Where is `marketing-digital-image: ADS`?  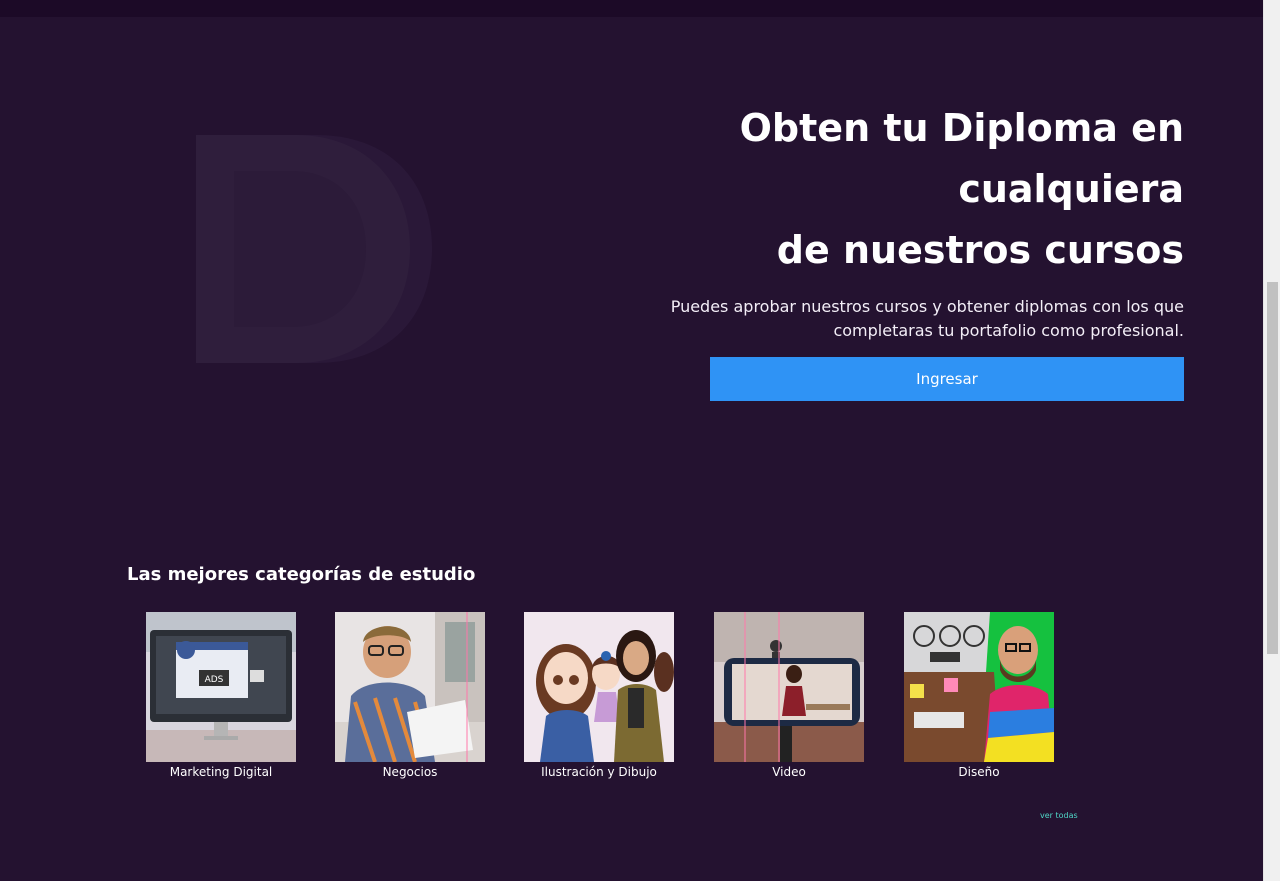
marketing-digital-image: ADS is located at coordinates (221, 687).